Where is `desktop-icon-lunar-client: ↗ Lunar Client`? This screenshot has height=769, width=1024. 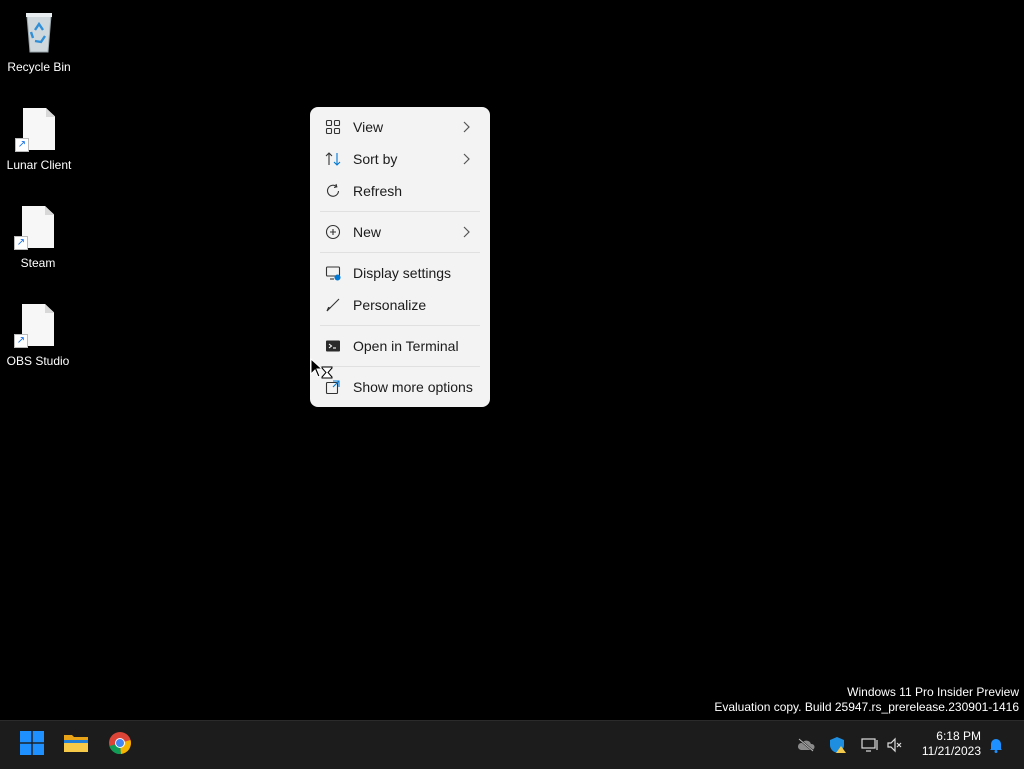
desktop-icon-lunar-client: ↗ Lunar Client is located at coordinates (39, 139).